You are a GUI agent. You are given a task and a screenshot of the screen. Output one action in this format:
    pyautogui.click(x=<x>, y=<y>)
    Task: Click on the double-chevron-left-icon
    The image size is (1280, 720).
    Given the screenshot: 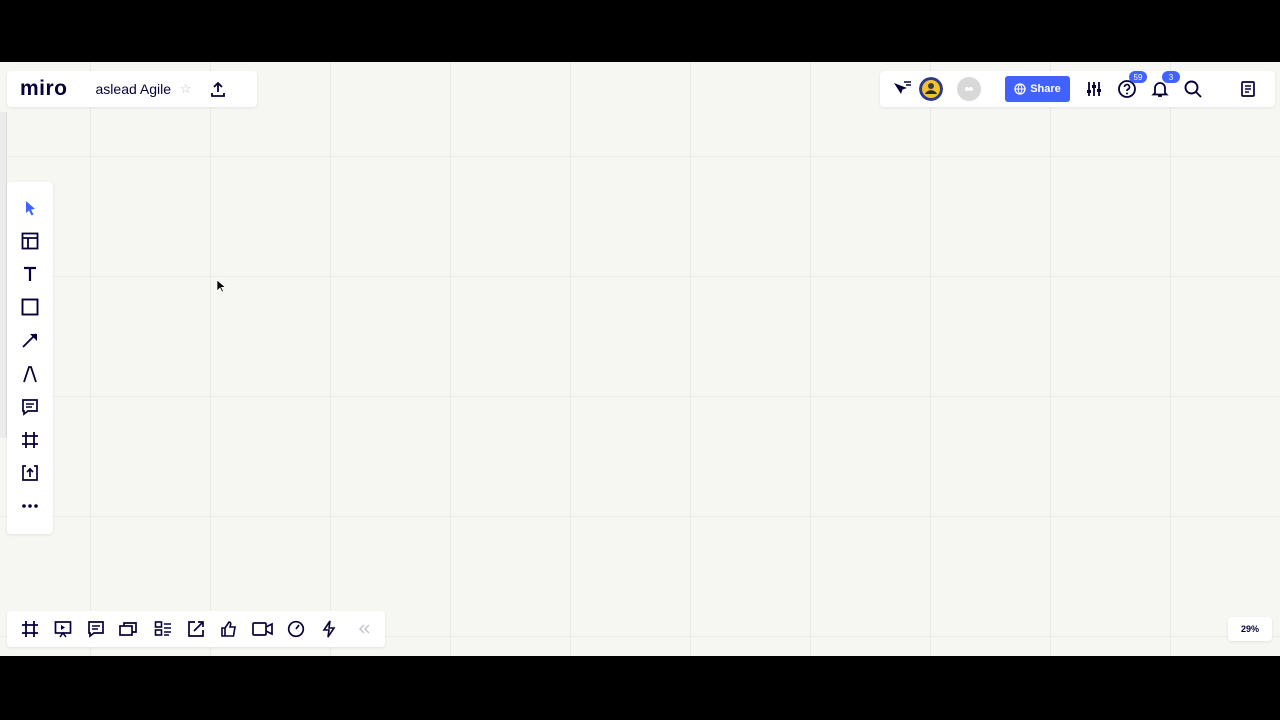 What is the action you would take?
    pyautogui.click(x=364, y=629)
    